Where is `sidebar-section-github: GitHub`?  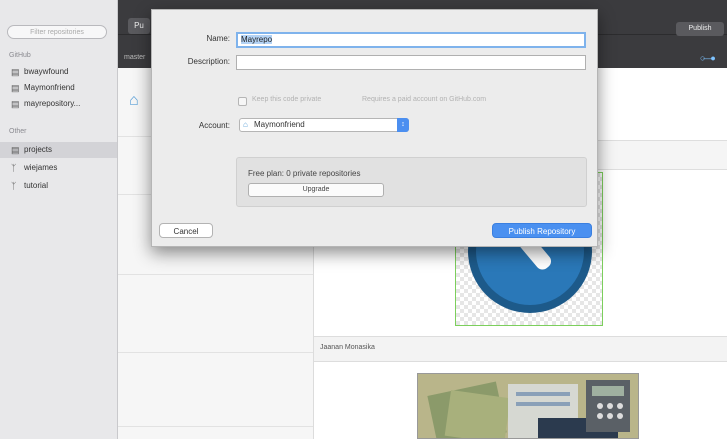 sidebar-section-github: GitHub is located at coordinates (20, 55).